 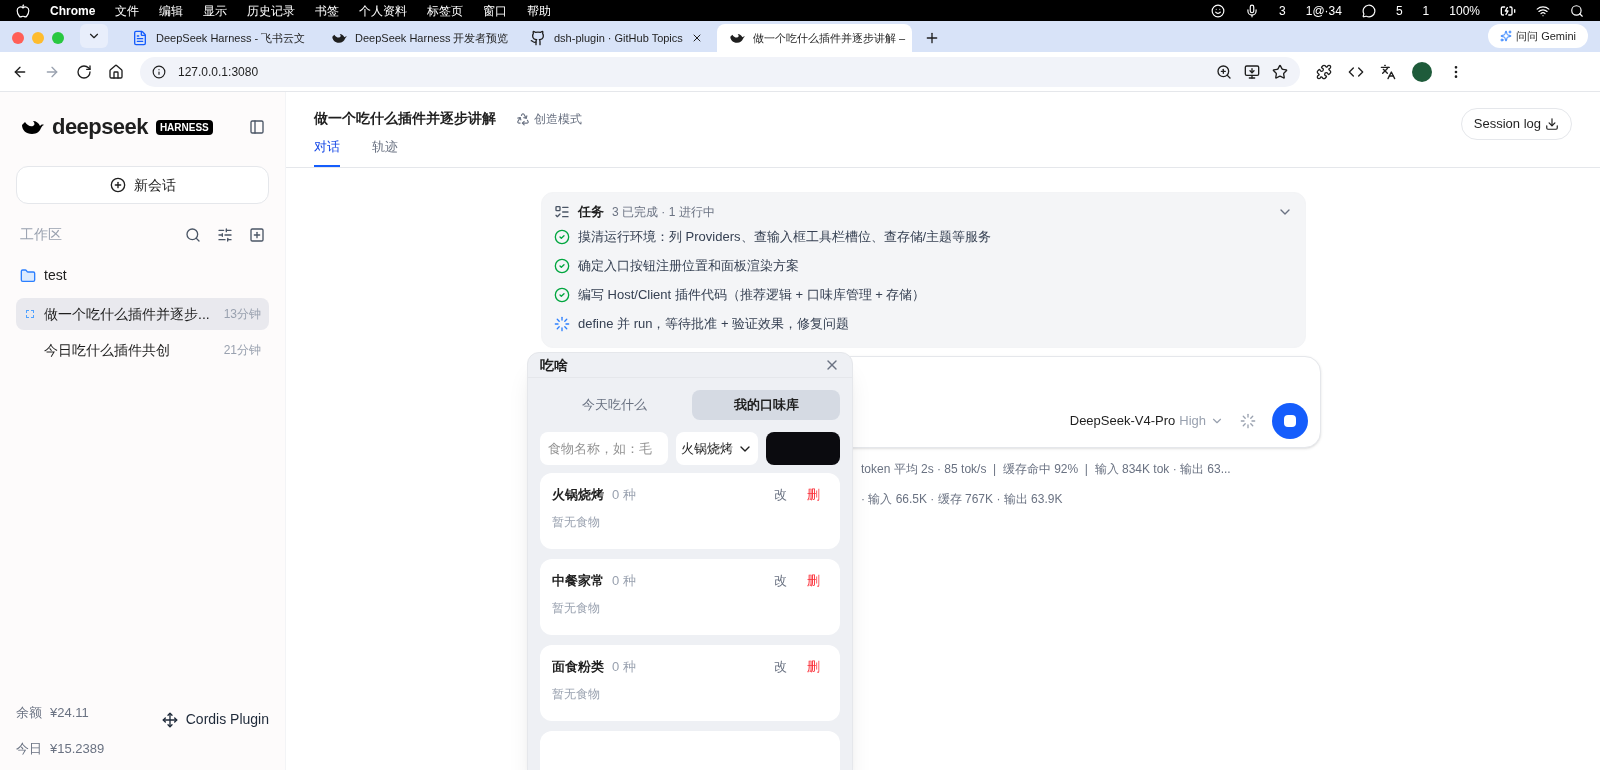 I want to click on list-icon, so click(x=562, y=211).